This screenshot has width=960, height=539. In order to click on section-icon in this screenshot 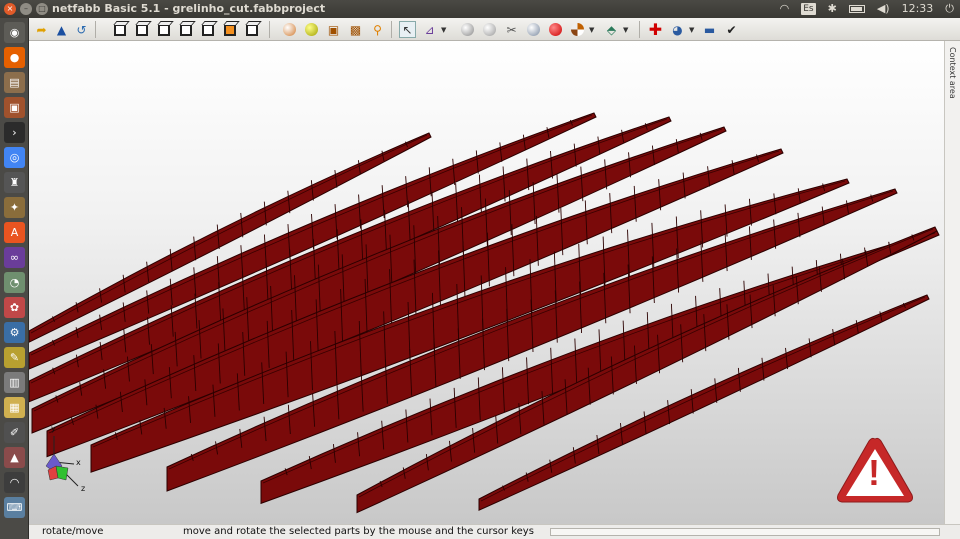, I will do `click(577, 29)`.